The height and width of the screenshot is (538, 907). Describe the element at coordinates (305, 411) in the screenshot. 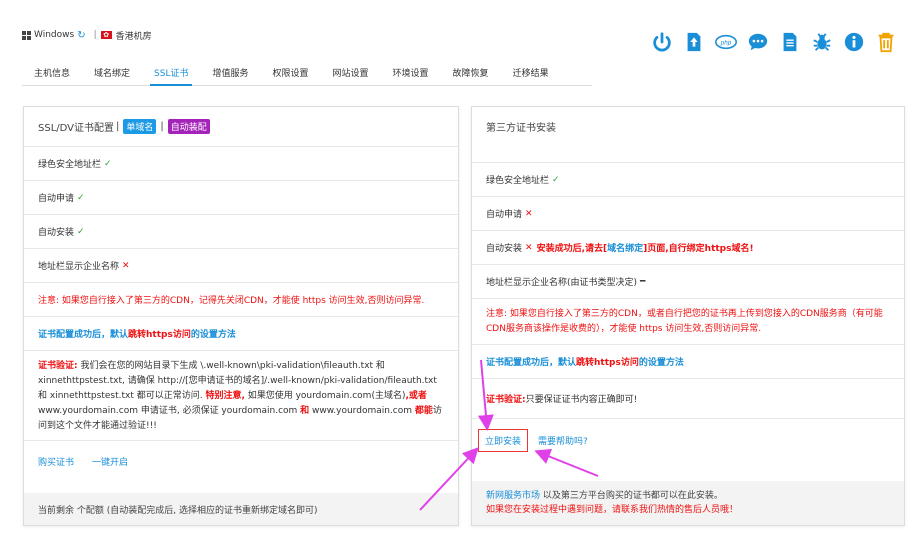

I see `verify-and: 和` at that location.